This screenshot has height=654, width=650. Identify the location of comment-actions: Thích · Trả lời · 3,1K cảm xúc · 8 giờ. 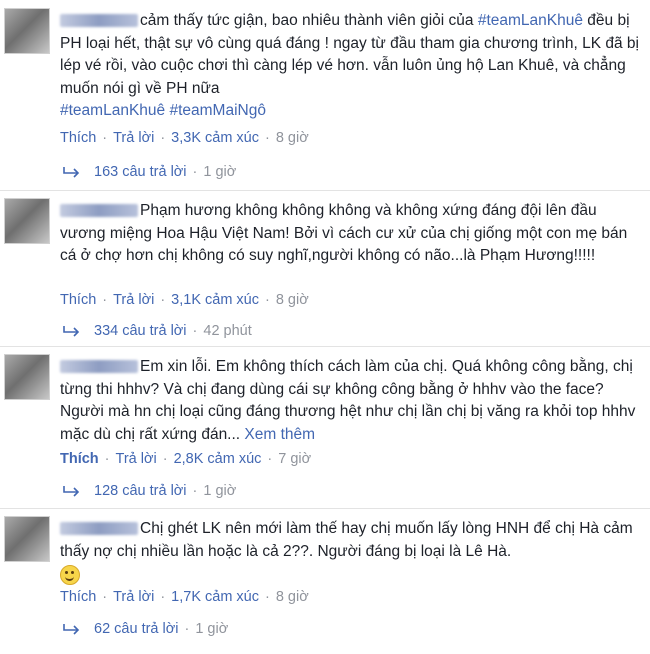
(184, 300).